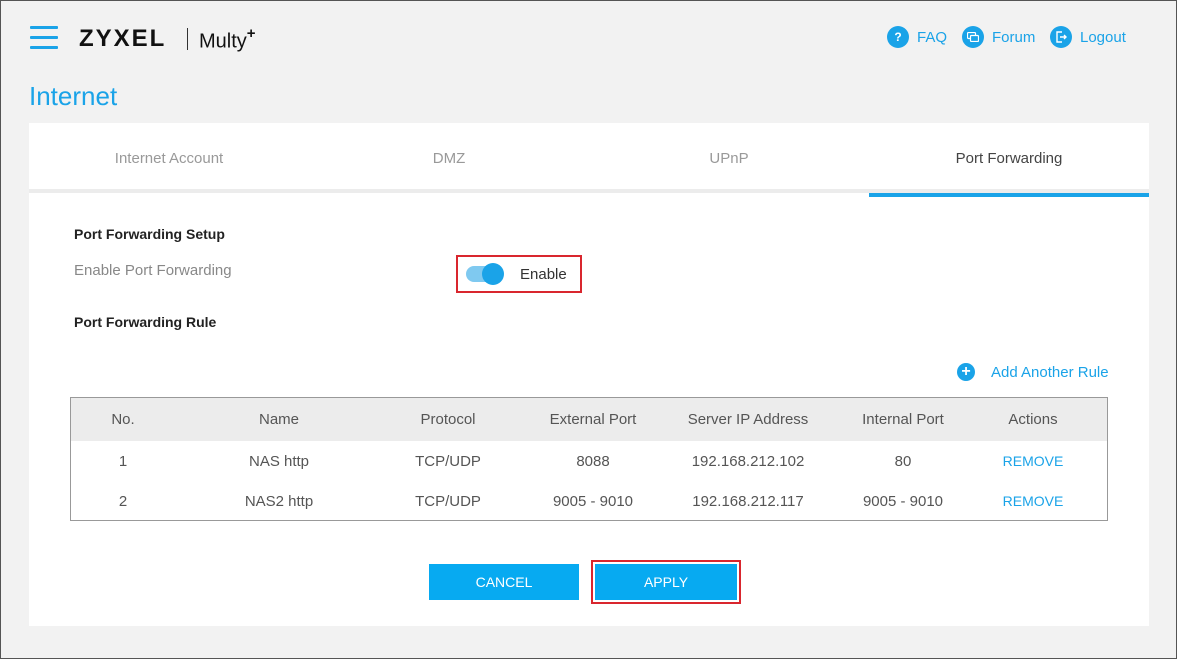 This screenshot has height=659, width=1177. What do you see at coordinates (123, 419) in the screenshot?
I see `header-no: No.` at bounding box center [123, 419].